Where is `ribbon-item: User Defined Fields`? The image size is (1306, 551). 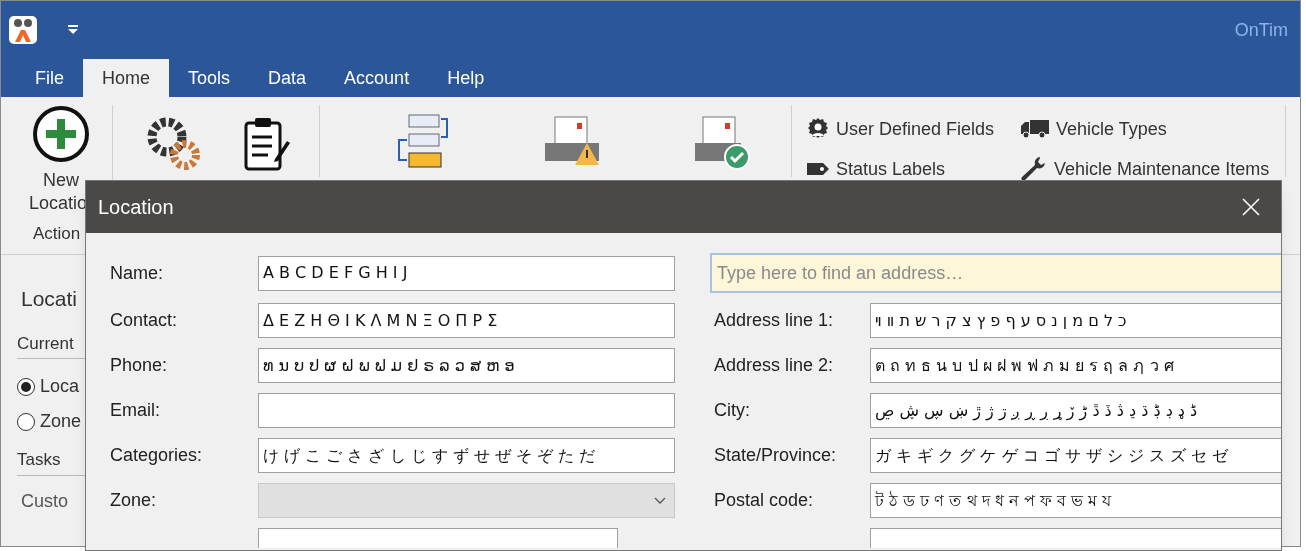
ribbon-item: User Defined Fields is located at coordinates (900, 129).